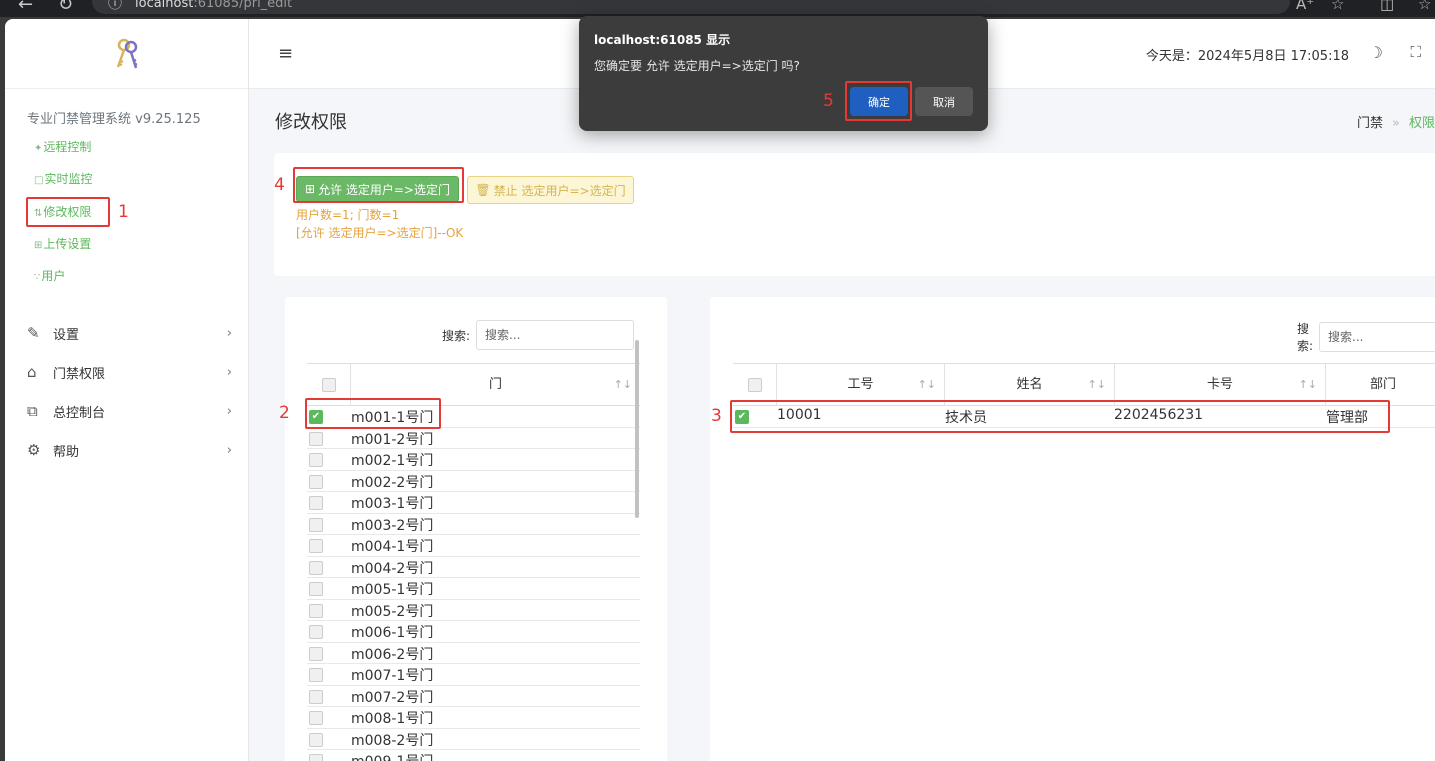 The width and height of the screenshot is (1435, 761). I want to click on home-icon: ⌂, so click(32, 371).